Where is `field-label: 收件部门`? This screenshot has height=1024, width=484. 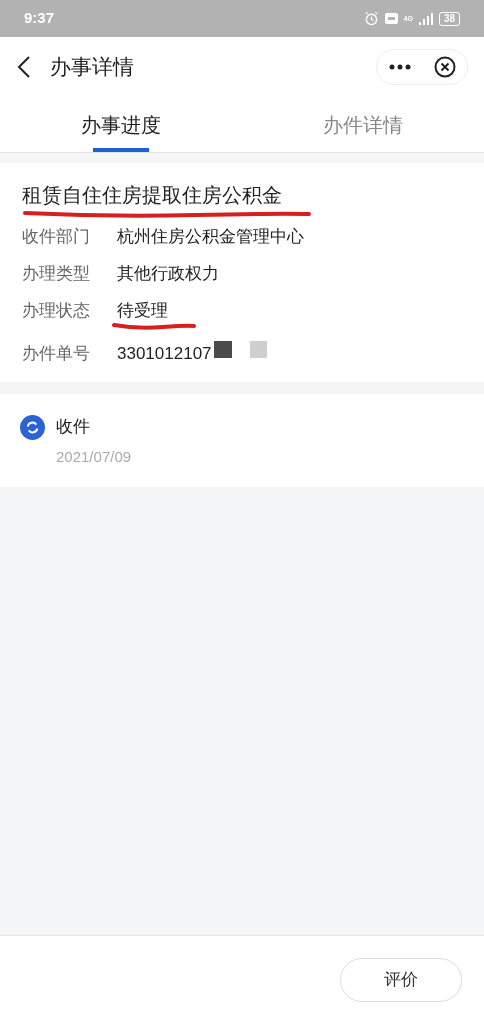
field-label: 收件部门 is located at coordinates (56, 237).